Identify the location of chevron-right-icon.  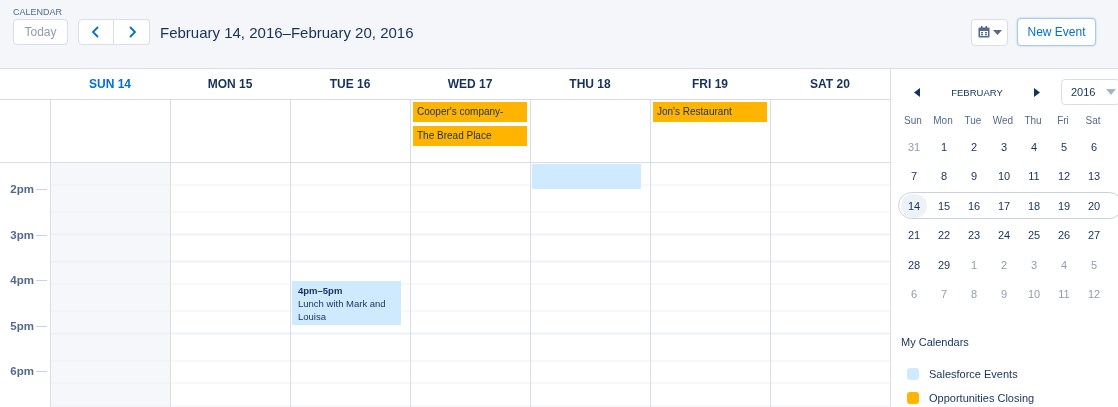
(131, 32).